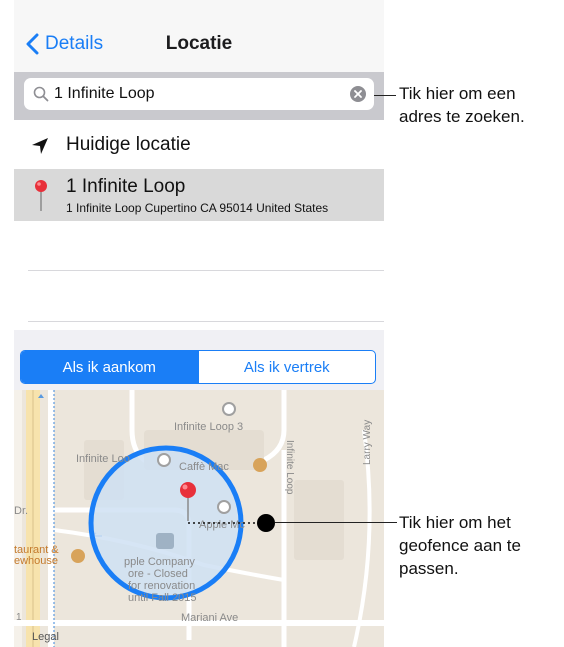  Describe the element at coordinates (457, 93) in the screenshot. I see `search-callout-line-1: Tik hier om een` at that location.